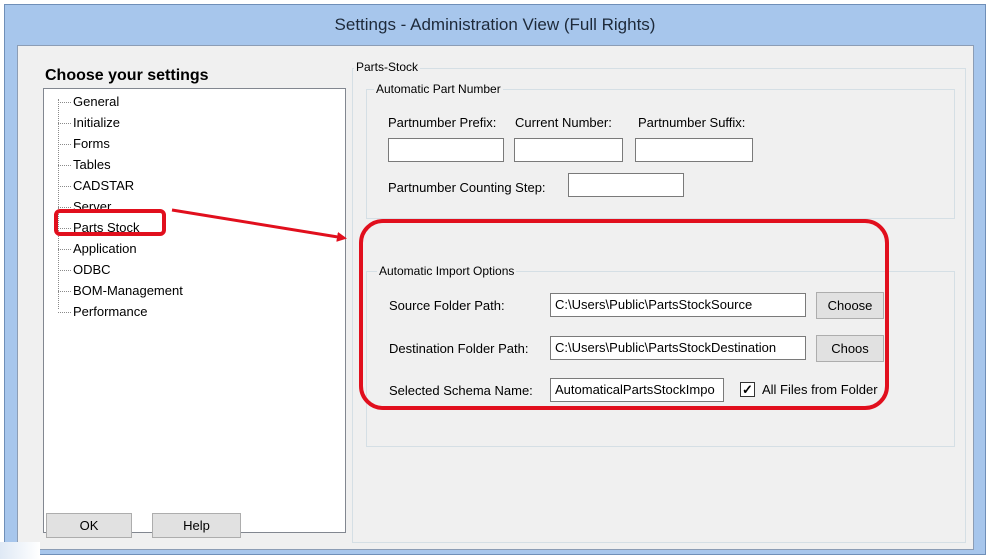 This screenshot has width=992, height=559. What do you see at coordinates (20, 550) in the screenshot?
I see `corner-shadow` at bounding box center [20, 550].